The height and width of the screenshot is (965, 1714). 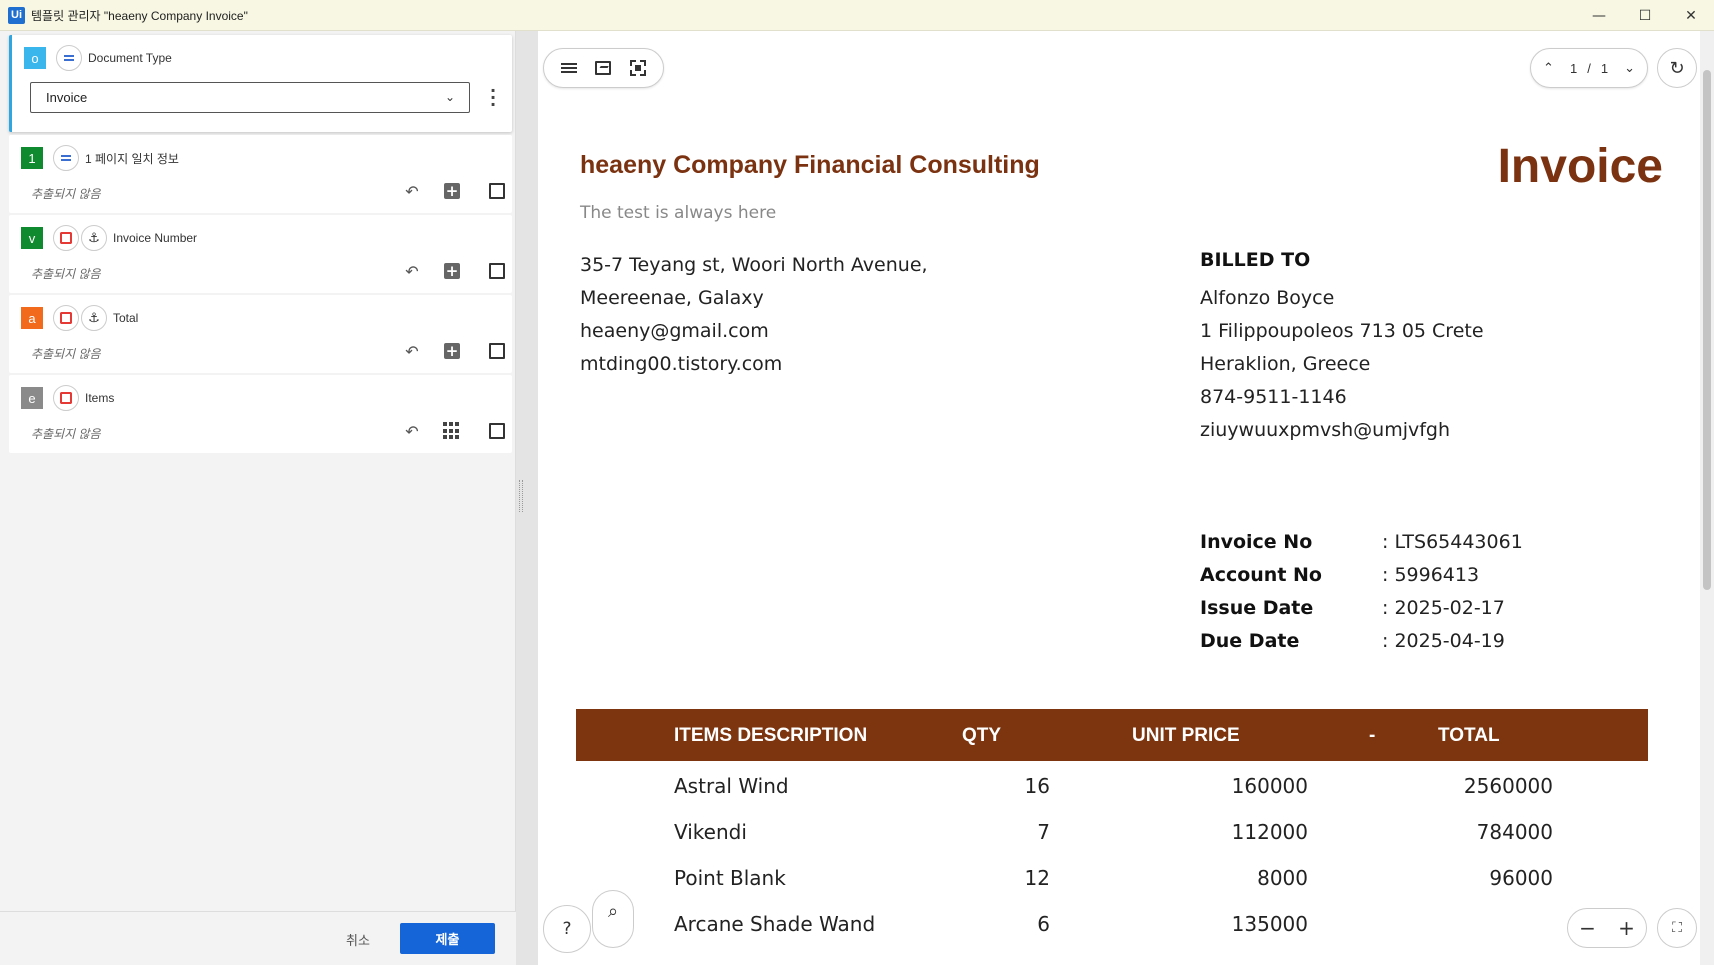 I want to click on close-button: ✕, so click(x=1691, y=15).